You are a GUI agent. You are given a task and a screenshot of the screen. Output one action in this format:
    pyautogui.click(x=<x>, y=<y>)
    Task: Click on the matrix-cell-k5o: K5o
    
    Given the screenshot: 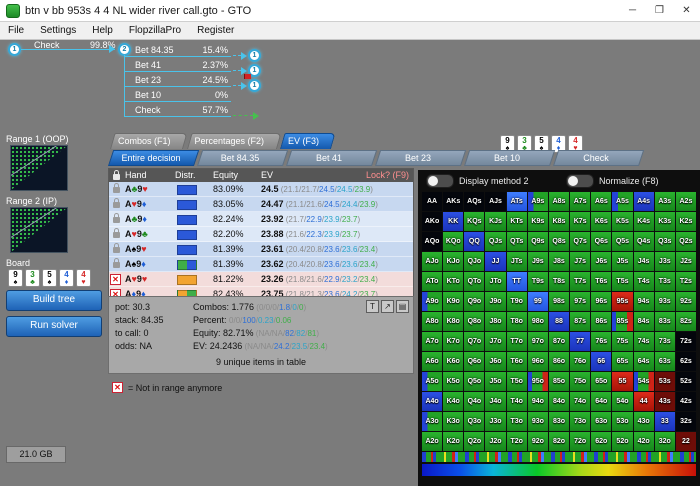 What is the action you would take?
    pyautogui.click(x=453, y=381)
    